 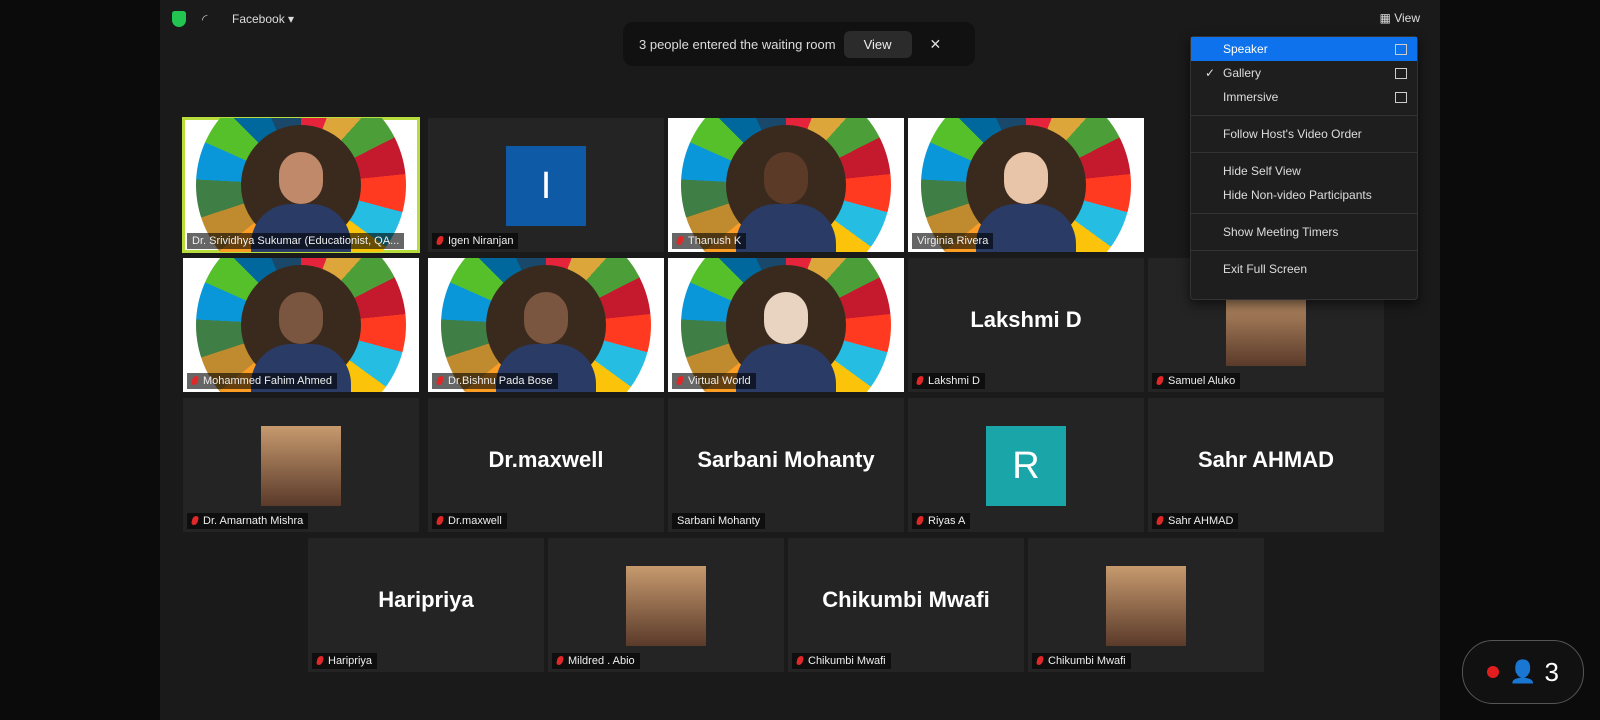 I want to click on participant-name-label: Lakshmi D, so click(x=948, y=381).